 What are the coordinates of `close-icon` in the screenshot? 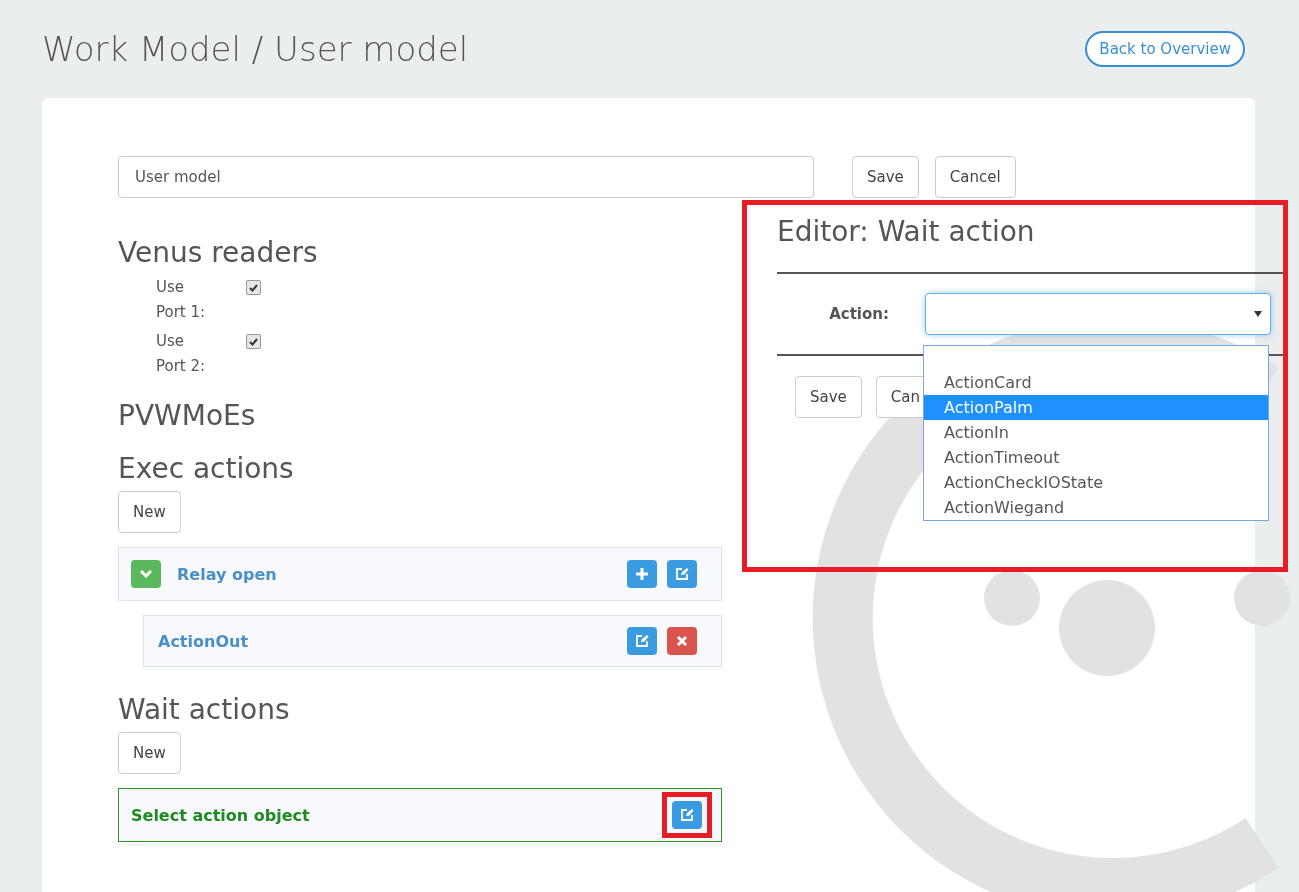 It's located at (682, 641).